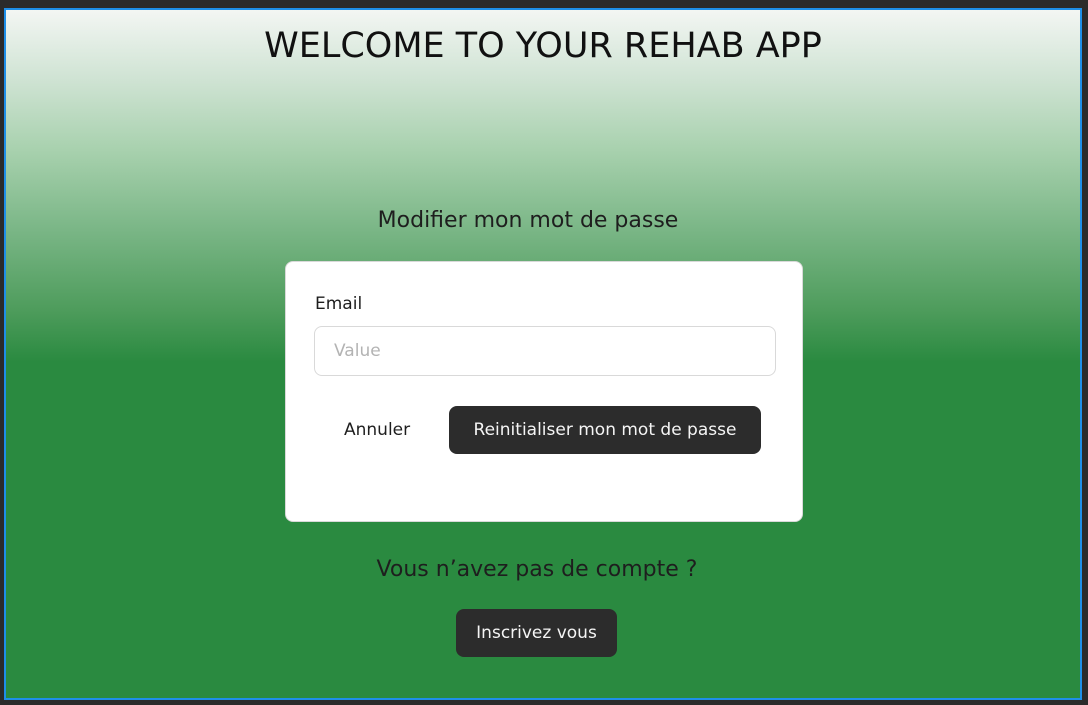 The image size is (1088, 705). I want to click on cancel-button: Annuler, so click(377, 430).